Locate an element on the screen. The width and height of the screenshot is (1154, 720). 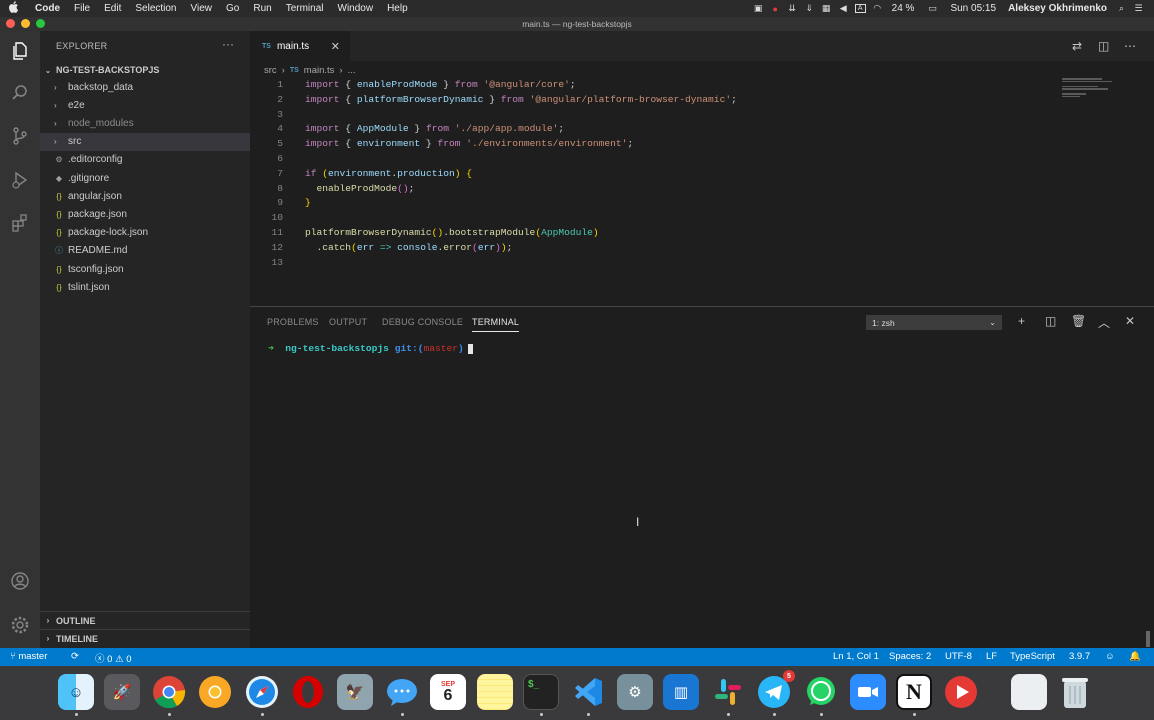
chrome-icon is located at coordinates (169, 692).